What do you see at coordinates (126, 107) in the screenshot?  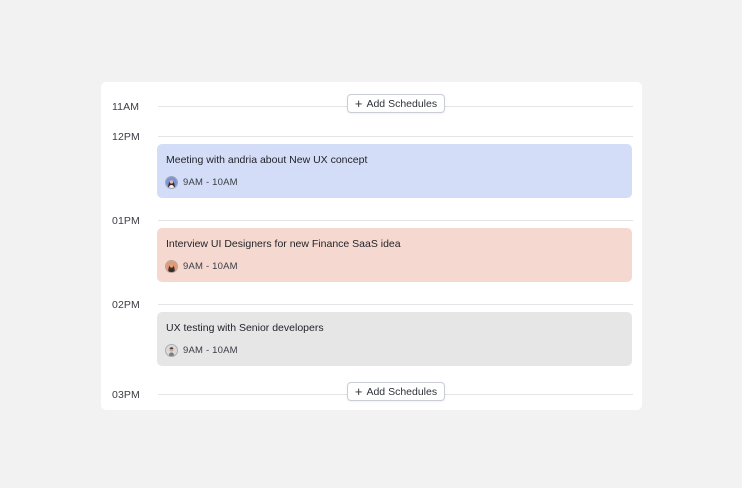 I see `time-label-11am: 11AM` at bounding box center [126, 107].